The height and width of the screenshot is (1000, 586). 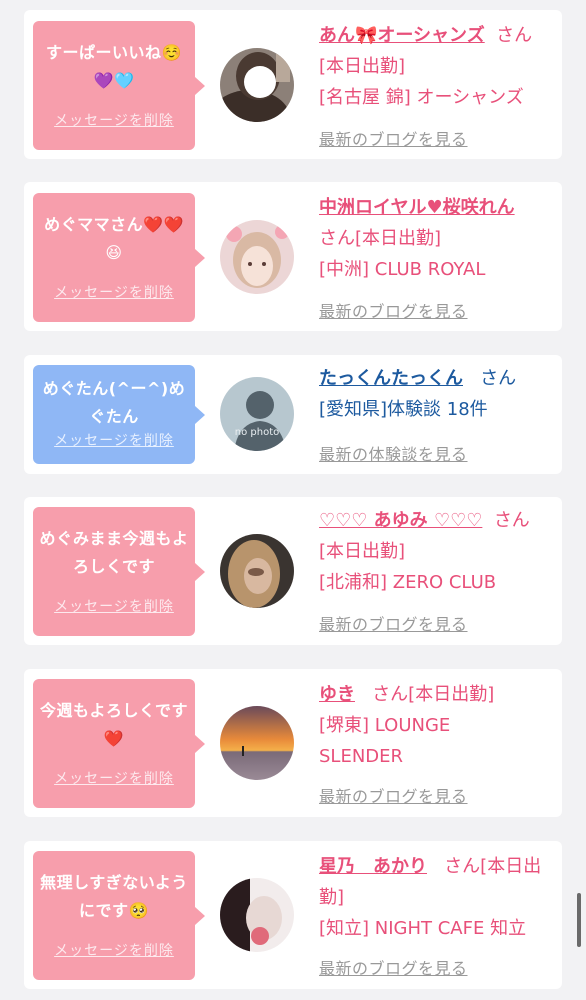 What do you see at coordinates (400, 520) in the screenshot?
I see `sender-name-link: ♡♡♡ あゆみ ♡♡♡` at bounding box center [400, 520].